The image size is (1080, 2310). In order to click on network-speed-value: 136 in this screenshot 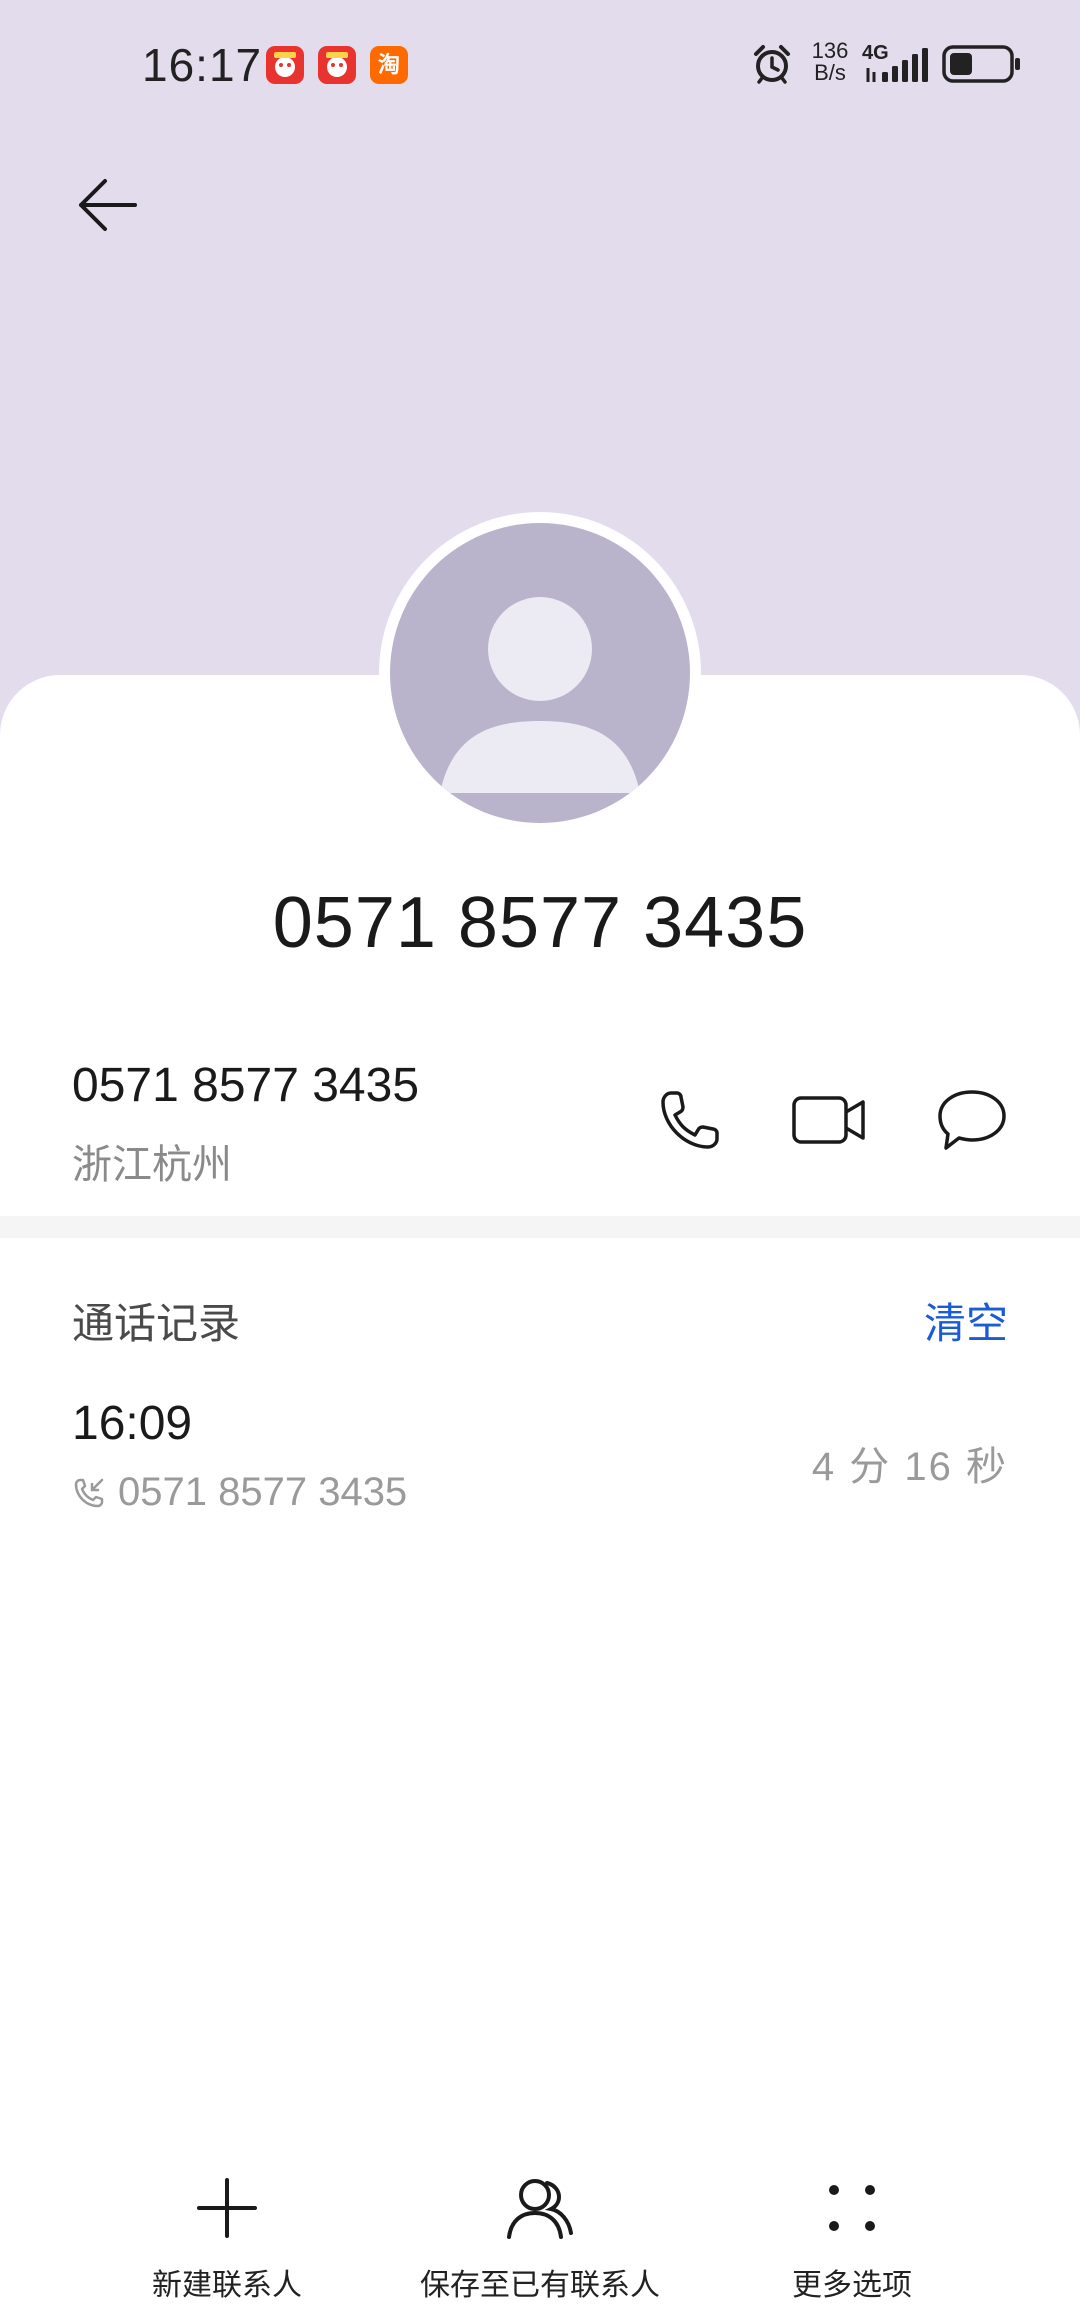, I will do `click(830, 50)`.